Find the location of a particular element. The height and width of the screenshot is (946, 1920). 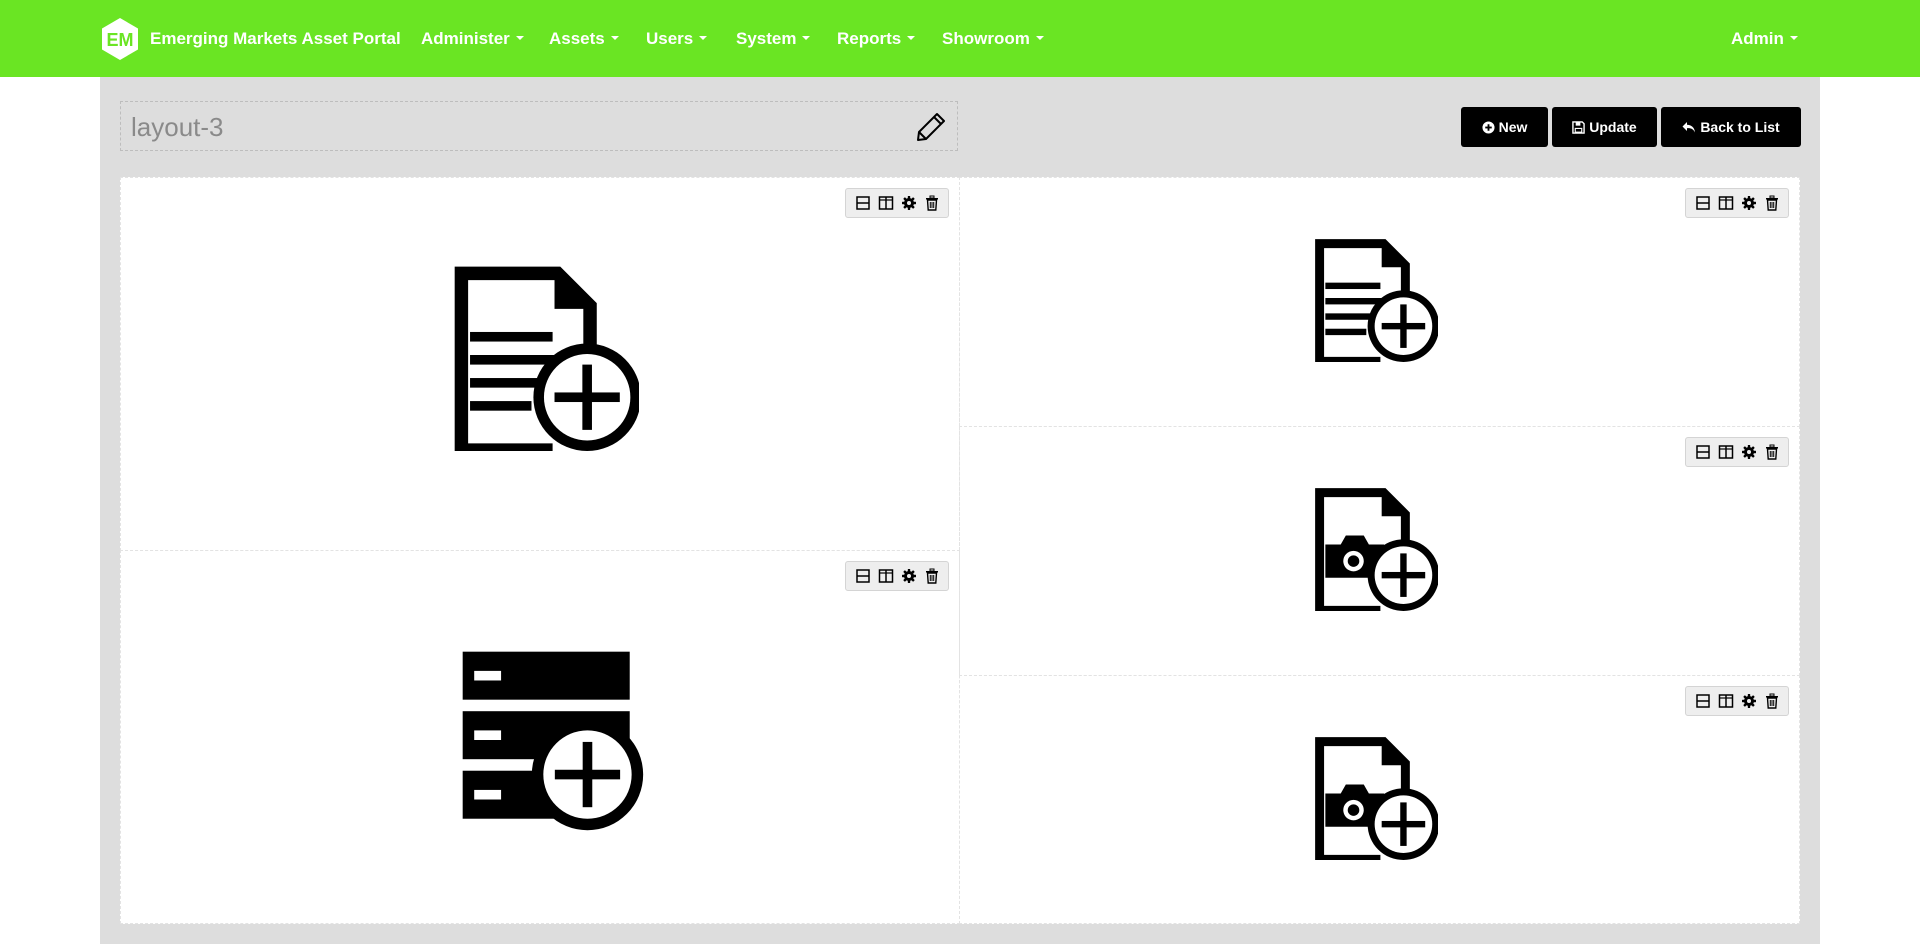

brand-logo: EM is located at coordinates (120, 39).